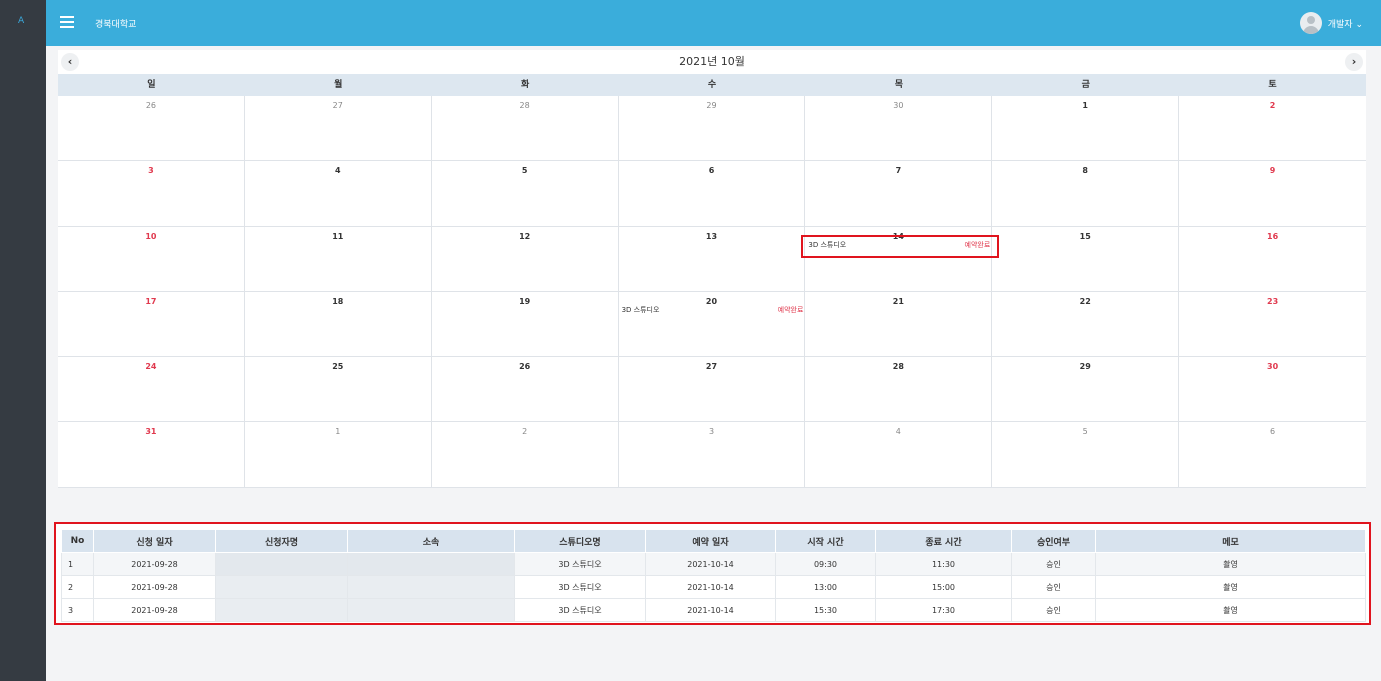 This screenshot has width=1381, height=681. What do you see at coordinates (151, 259) in the screenshot?
I see `calendar-day-cell: 10` at bounding box center [151, 259].